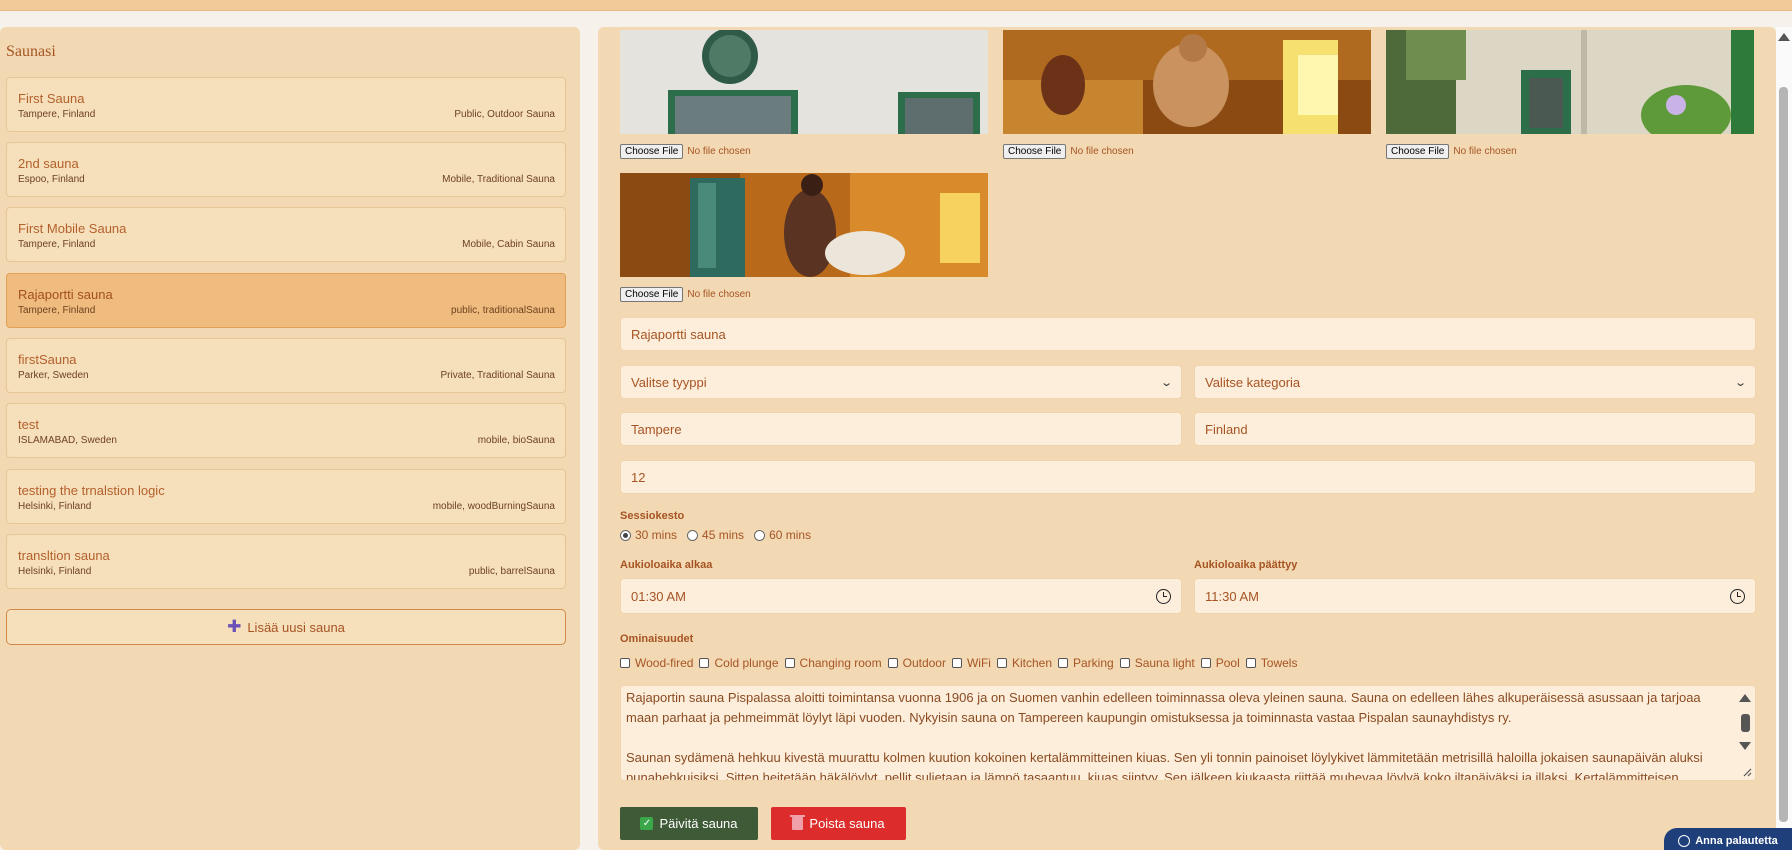 The image size is (1792, 850). I want to click on category-select: Valitse kategoria ⌄, so click(1475, 382).